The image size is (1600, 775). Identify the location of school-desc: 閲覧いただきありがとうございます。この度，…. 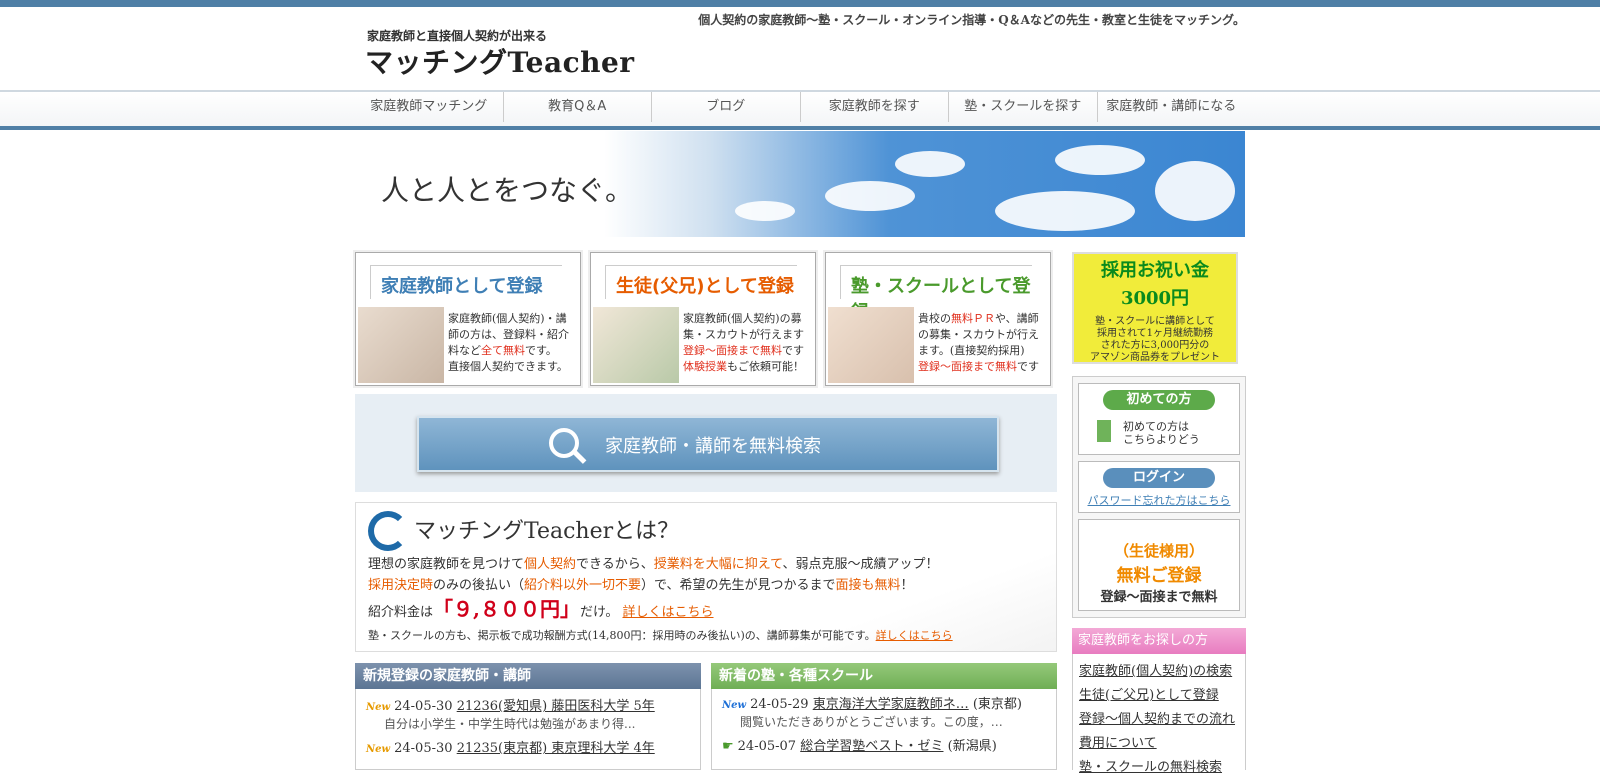
(871, 722).